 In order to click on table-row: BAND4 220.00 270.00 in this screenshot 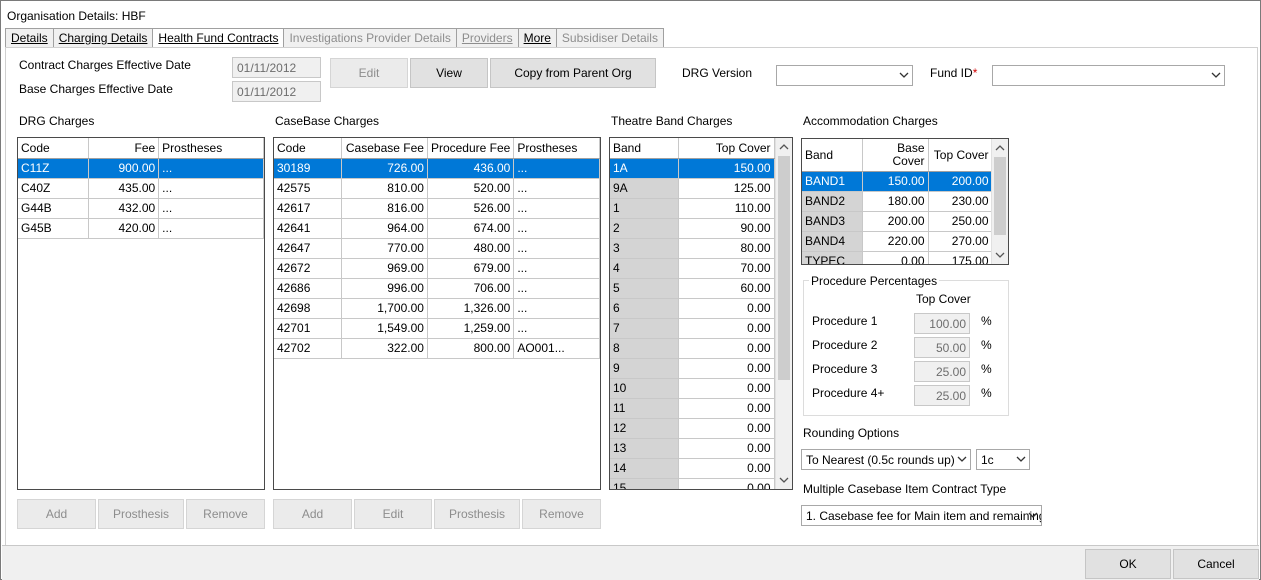, I will do `click(897, 241)`.